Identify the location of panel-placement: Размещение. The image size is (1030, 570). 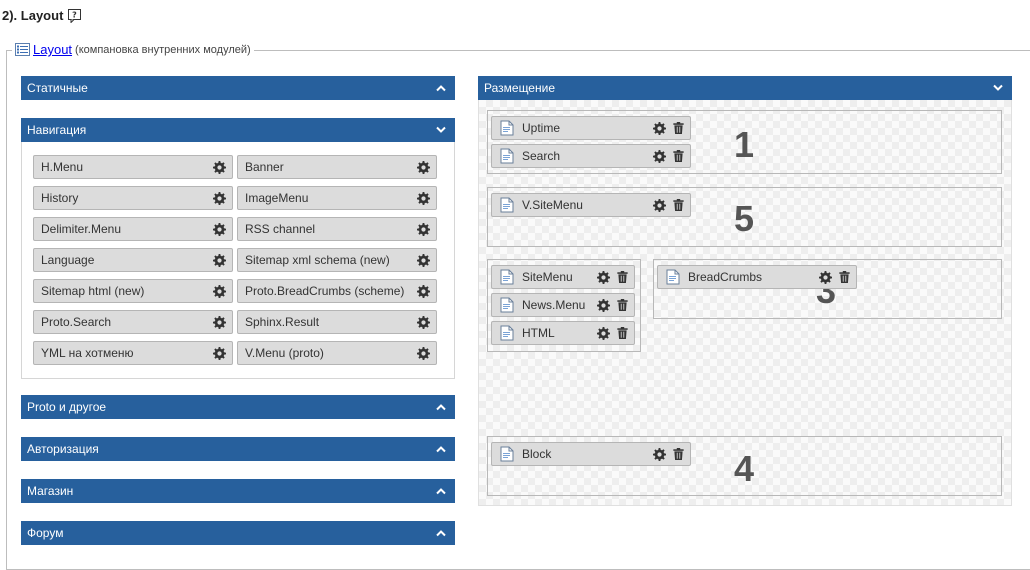
(745, 88).